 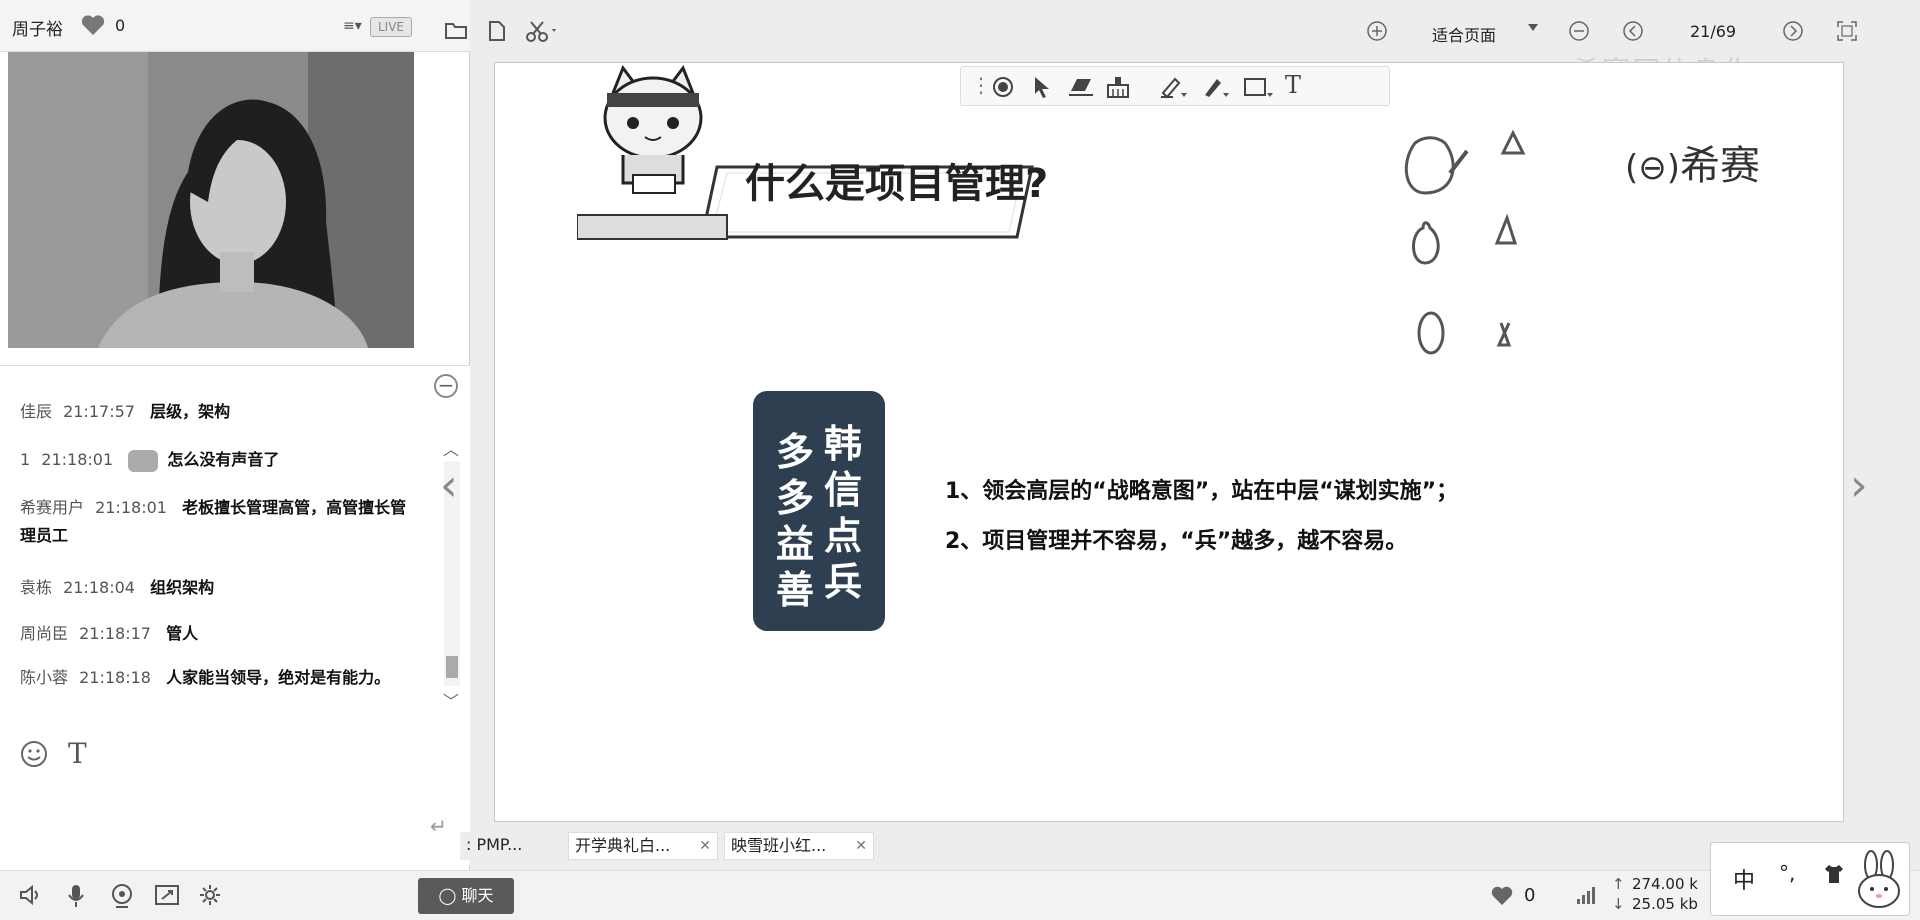 What do you see at coordinates (1377, 31) in the screenshot?
I see `zoom-in-icon` at bounding box center [1377, 31].